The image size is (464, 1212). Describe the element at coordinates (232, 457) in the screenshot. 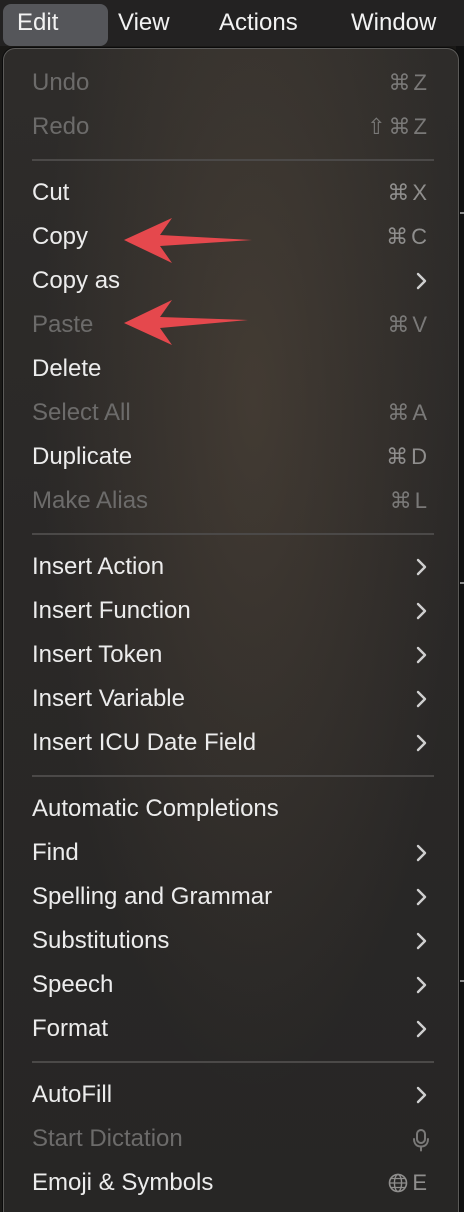

I see `menu-item-duplicate: Duplicate ⌘D` at that location.